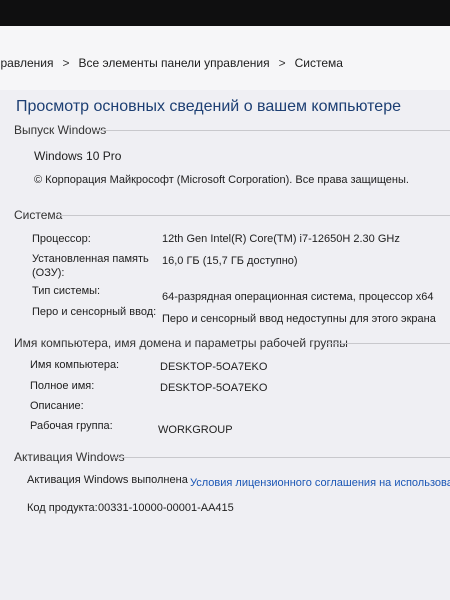 The image size is (450, 600). I want to click on pen-touch-label: Перо и сенсорный ввод:, so click(94, 312).